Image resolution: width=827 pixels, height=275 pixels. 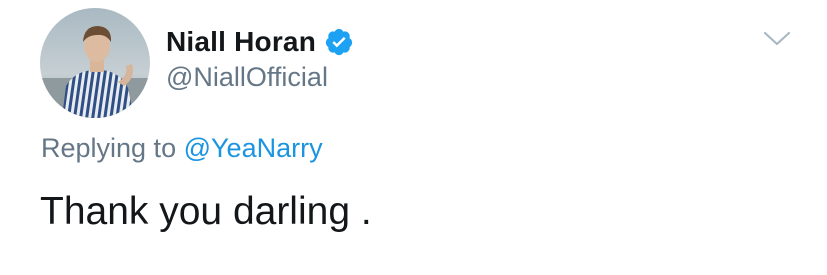 I want to click on avatar-photo, so click(x=95, y=63).